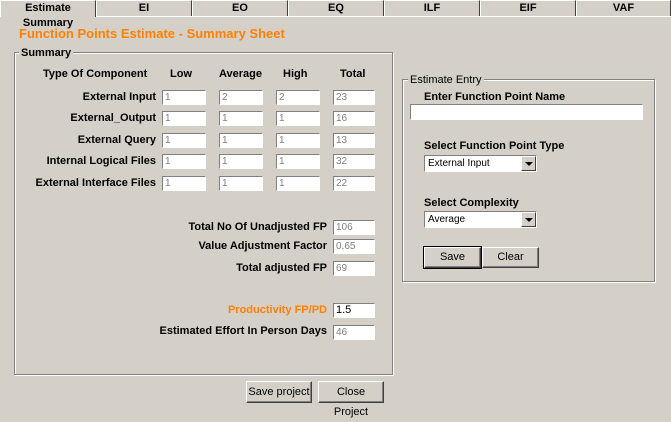  What do you see at coordinates (48, 14) in the screenshot?
I see `tab-estimate-summary: Estimate Summary` at bounding box center [48, 14].